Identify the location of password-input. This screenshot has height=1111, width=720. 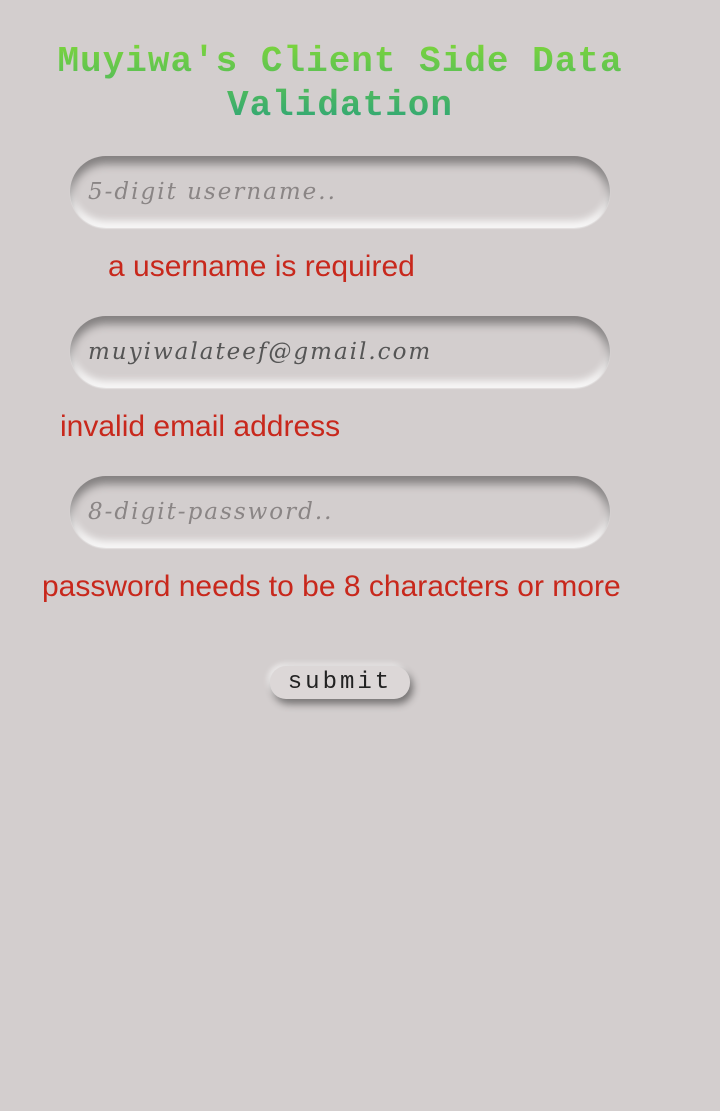
(340, 512).